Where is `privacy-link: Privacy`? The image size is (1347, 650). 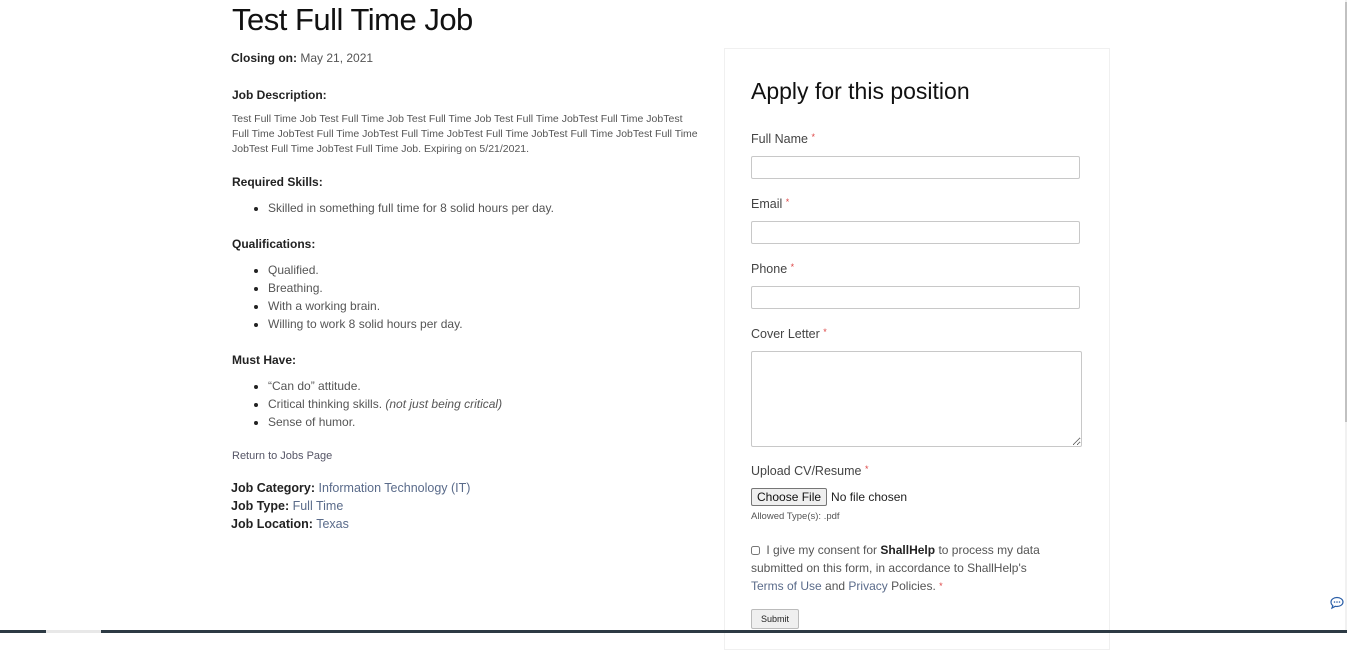 privacy-link: Privacy is located at coordinates (867, 586).